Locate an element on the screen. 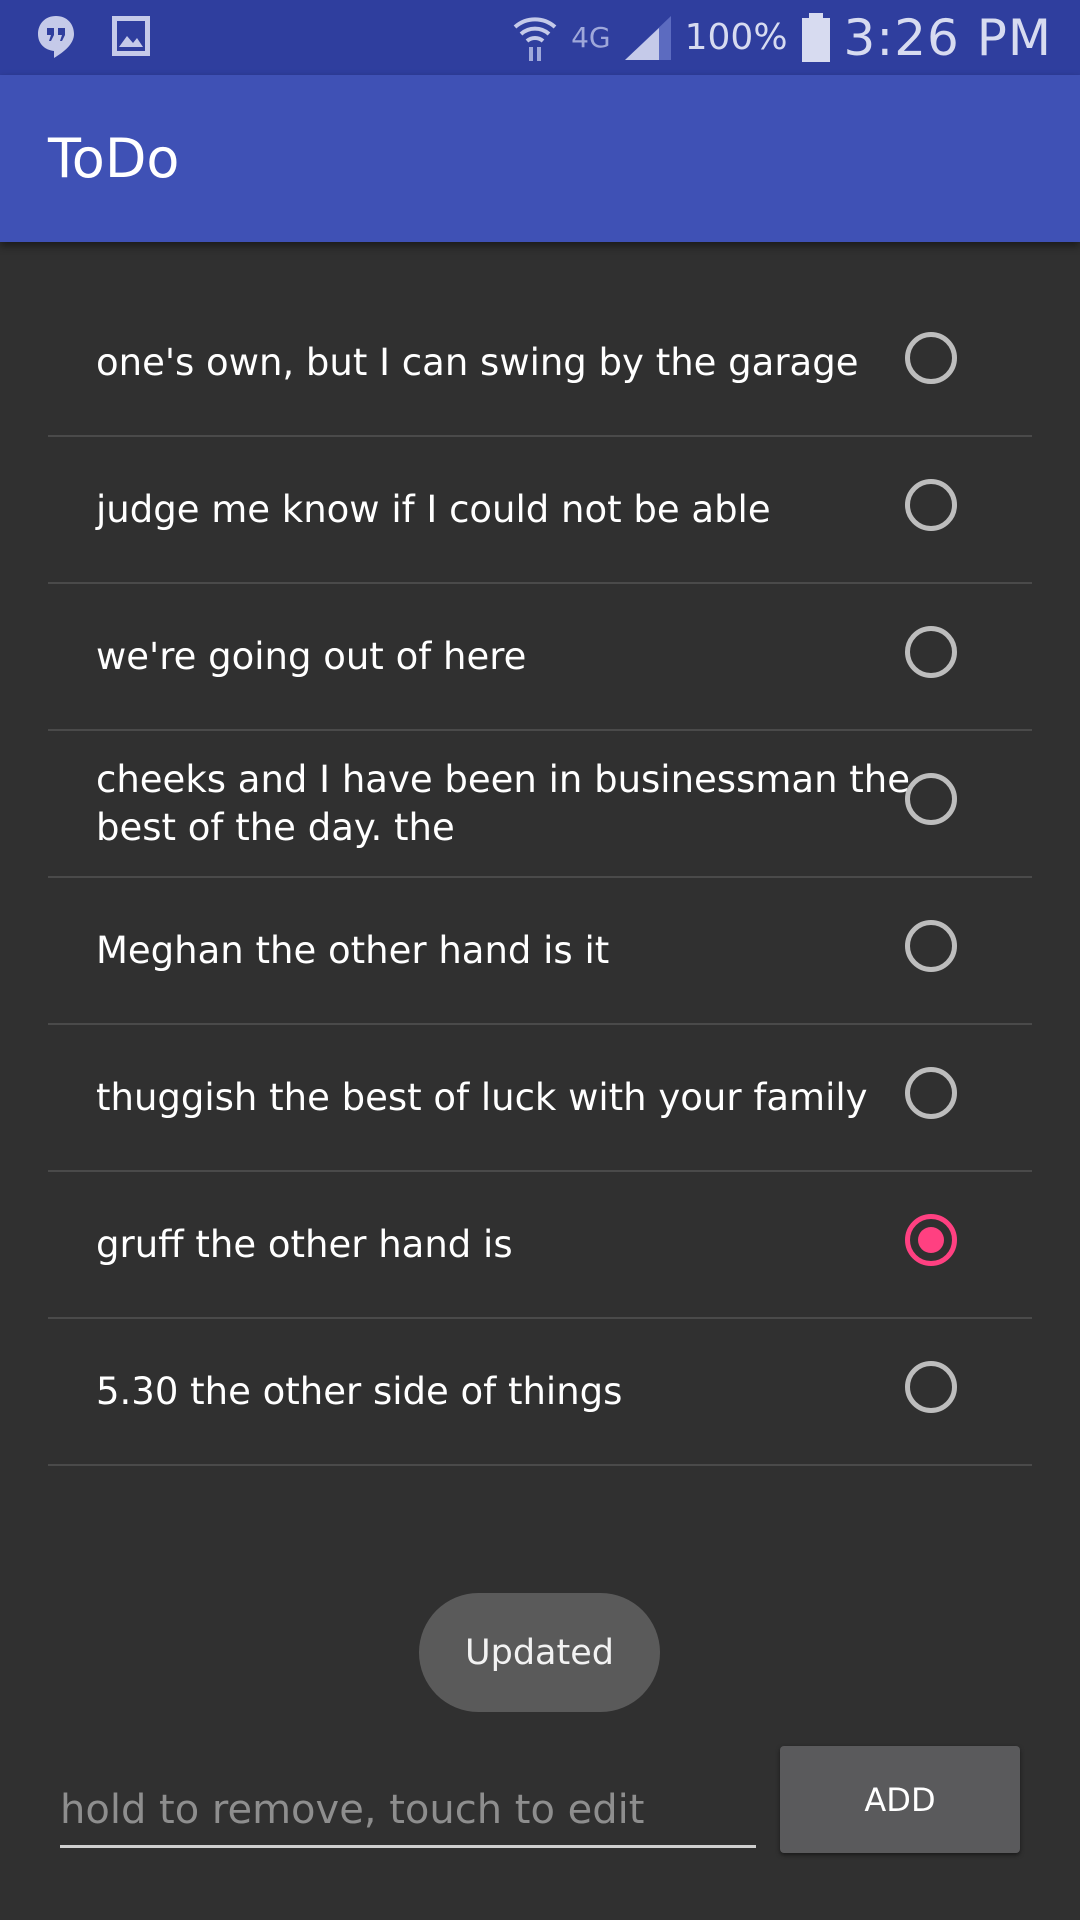  todo-input-wrapper is located at coordinates (408, 1811).